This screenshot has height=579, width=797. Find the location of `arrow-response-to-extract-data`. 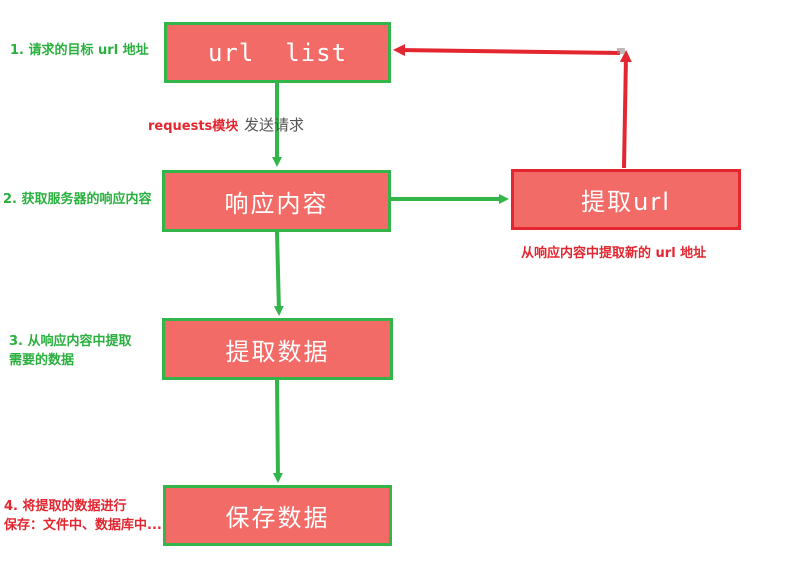

arrow-response-to-extract-data is located at coordinates (278, 273).